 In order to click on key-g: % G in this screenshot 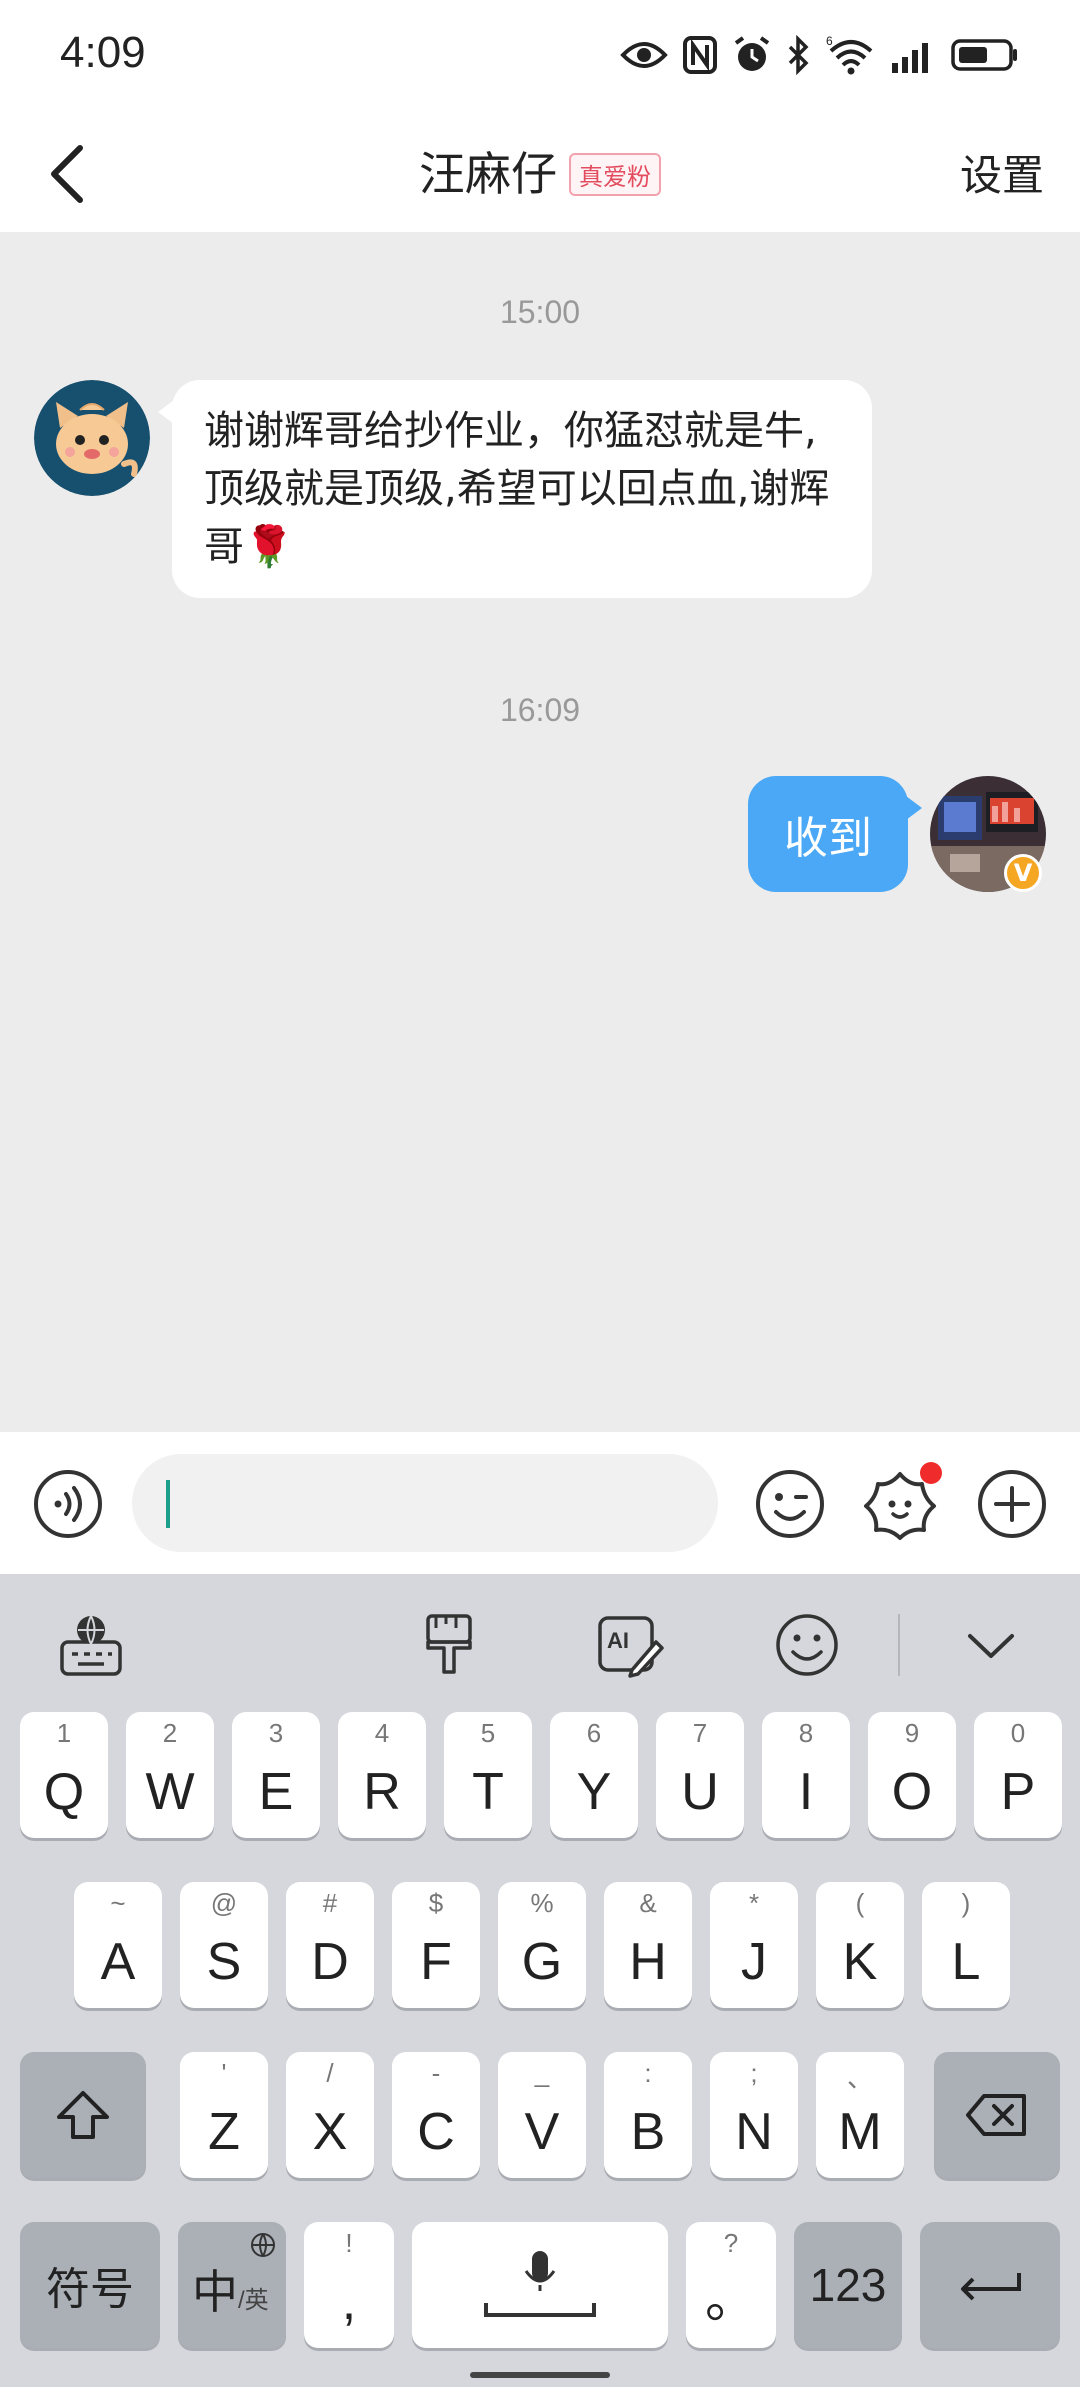, I will do `click(542, 1945)`.